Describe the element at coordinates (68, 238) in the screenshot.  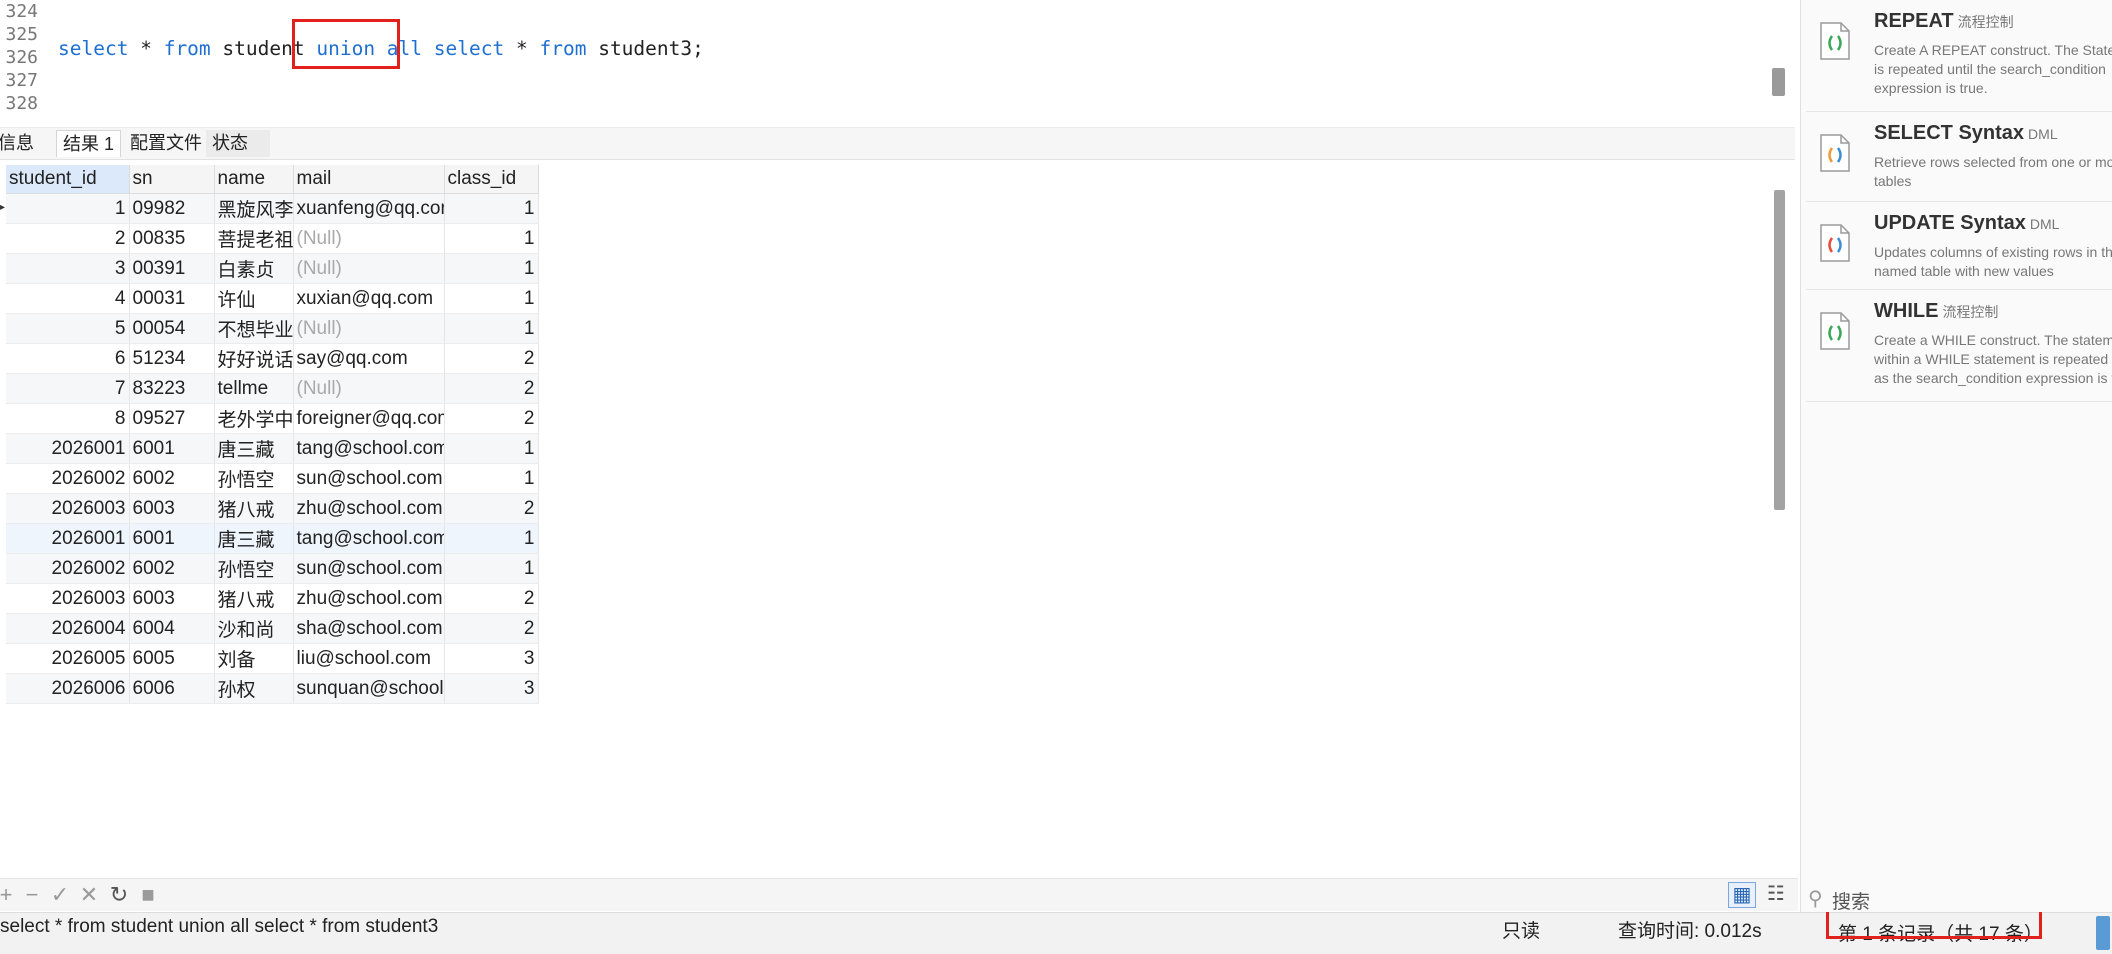
I see `table-cell-student-id: 2` at that location.